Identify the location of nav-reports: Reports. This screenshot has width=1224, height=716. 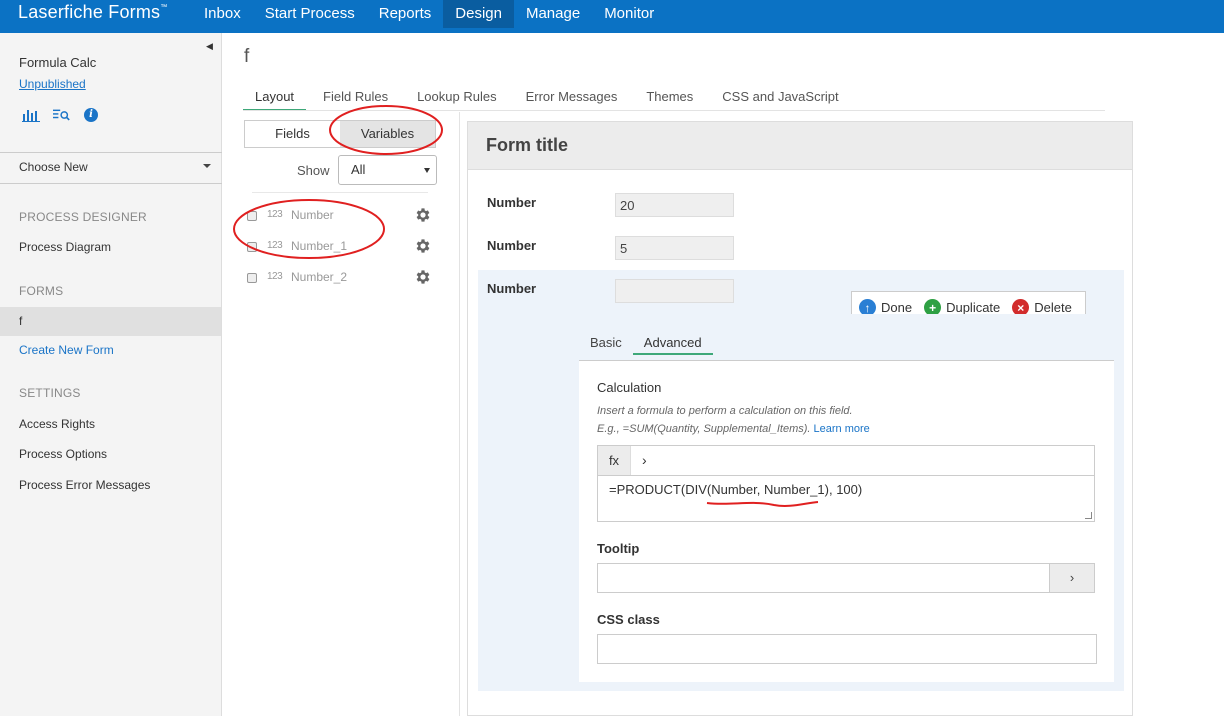
(405, 14).